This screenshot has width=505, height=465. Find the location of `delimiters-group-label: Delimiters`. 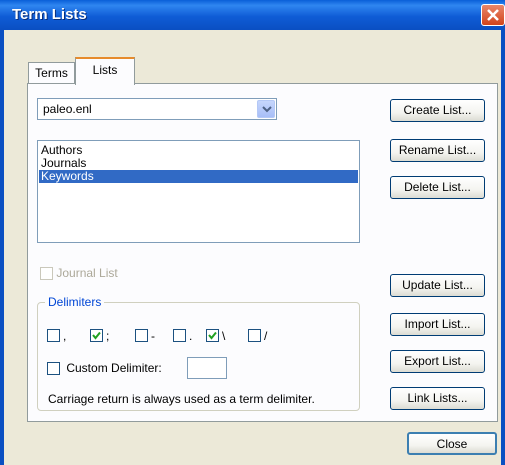

delimiters-group-label: Delimiters is located at coordinates (75, 302).